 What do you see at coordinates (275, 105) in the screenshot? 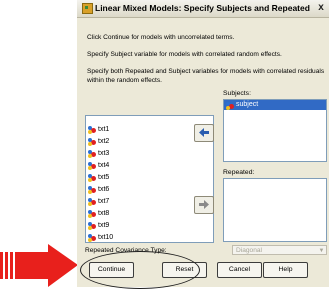
I see `subject-list-item: subject` at bounding box center [275, 105].